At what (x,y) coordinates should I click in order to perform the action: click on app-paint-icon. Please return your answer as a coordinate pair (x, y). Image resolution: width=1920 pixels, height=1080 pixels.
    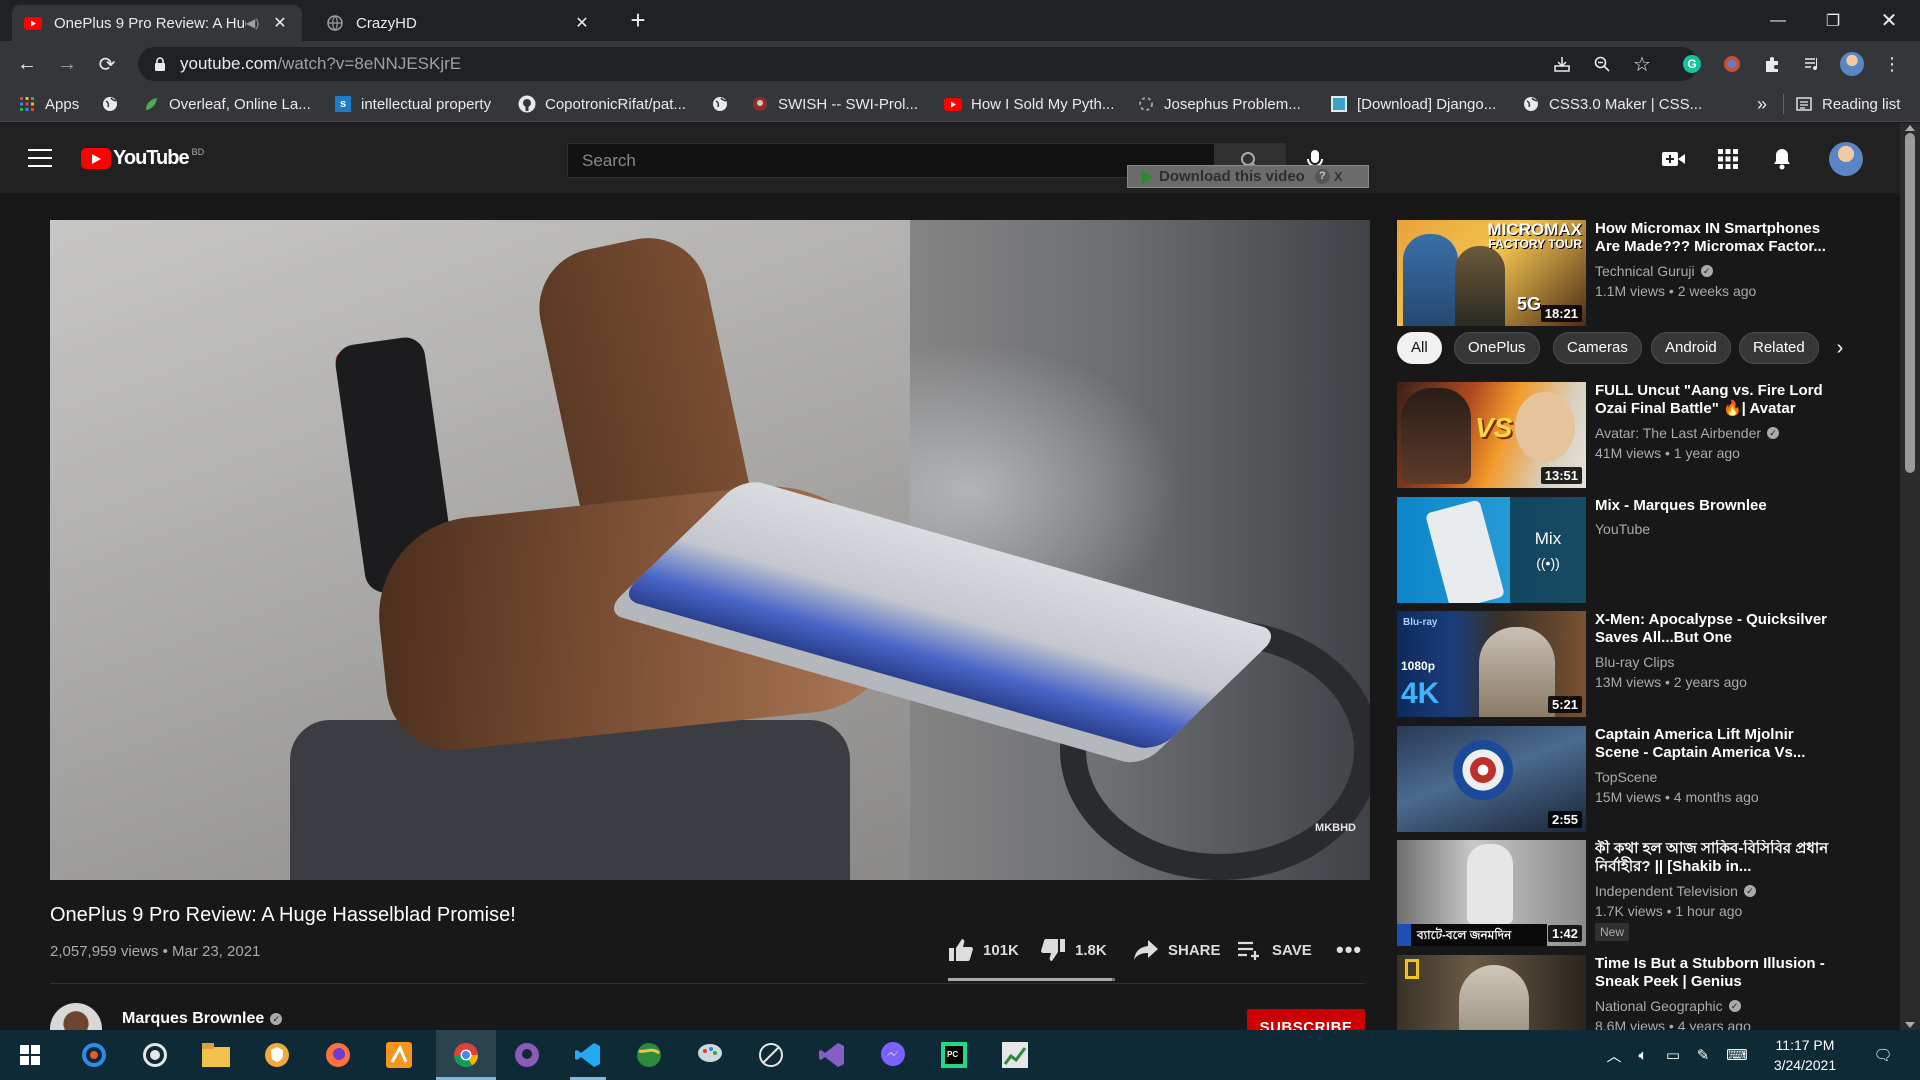
    Looking at the image, I should click on (710, 1055).